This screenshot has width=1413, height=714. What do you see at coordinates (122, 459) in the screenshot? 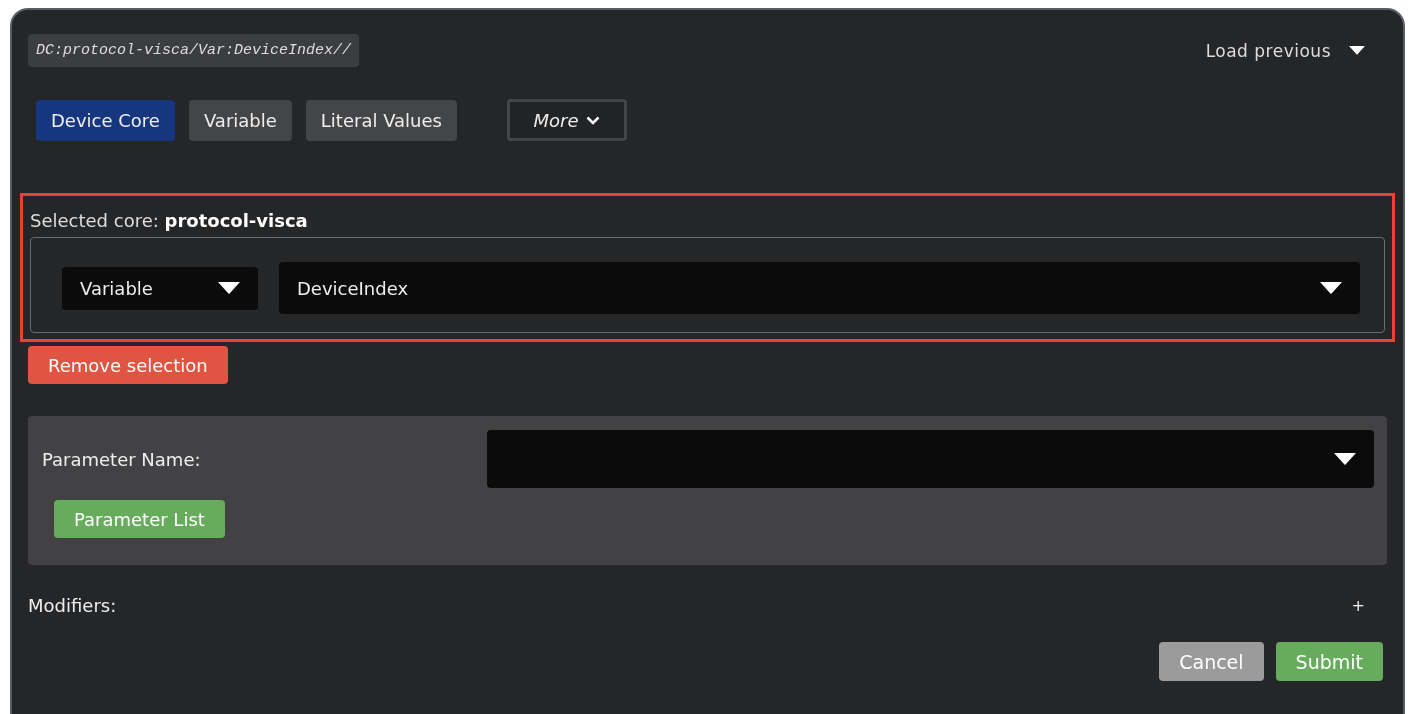
I see `parameter-name-label: Parameter Name:` at bounding box center [122, 459].